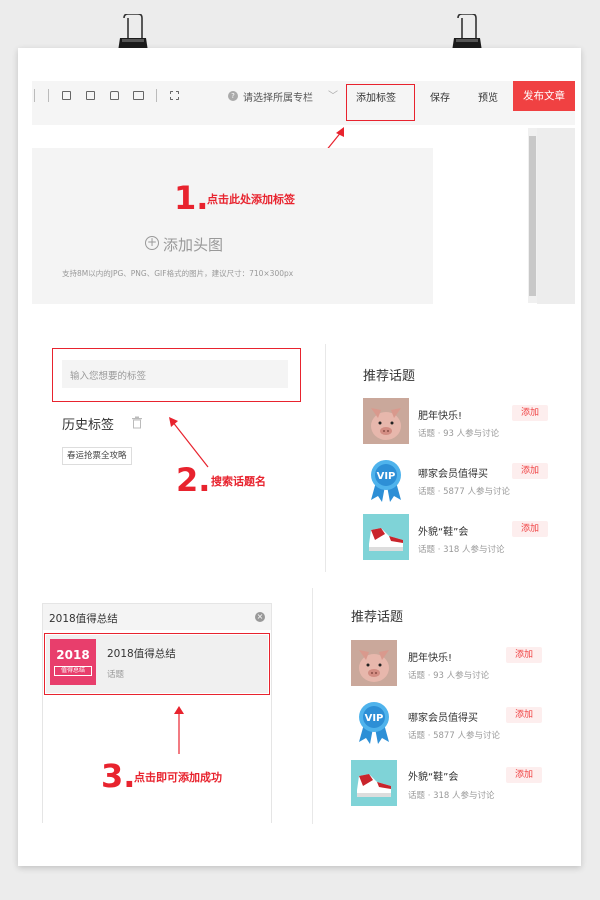 The image size is (600, 900). What do you see at coordinates (141, 654) in the screenshot?
I see `result-title: 2018值得总结` at bounding box center [141, 654].